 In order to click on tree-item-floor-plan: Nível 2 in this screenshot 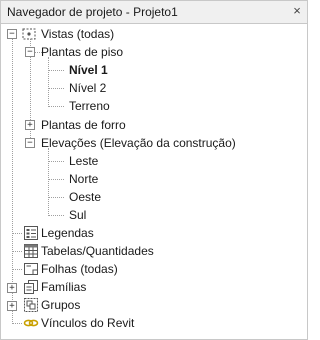, I will do `click(86, 88)`.